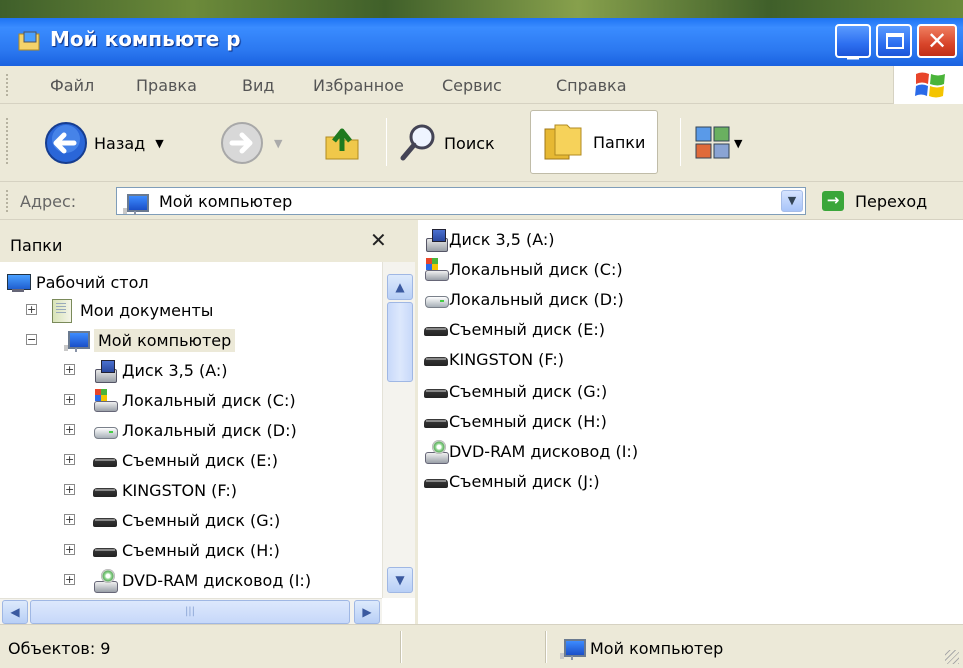  What do you see at coordinates (536, 299) in the screenshot?
I see `list-item-label: Локальный диск (D:)` at bounding box center [536, 299].